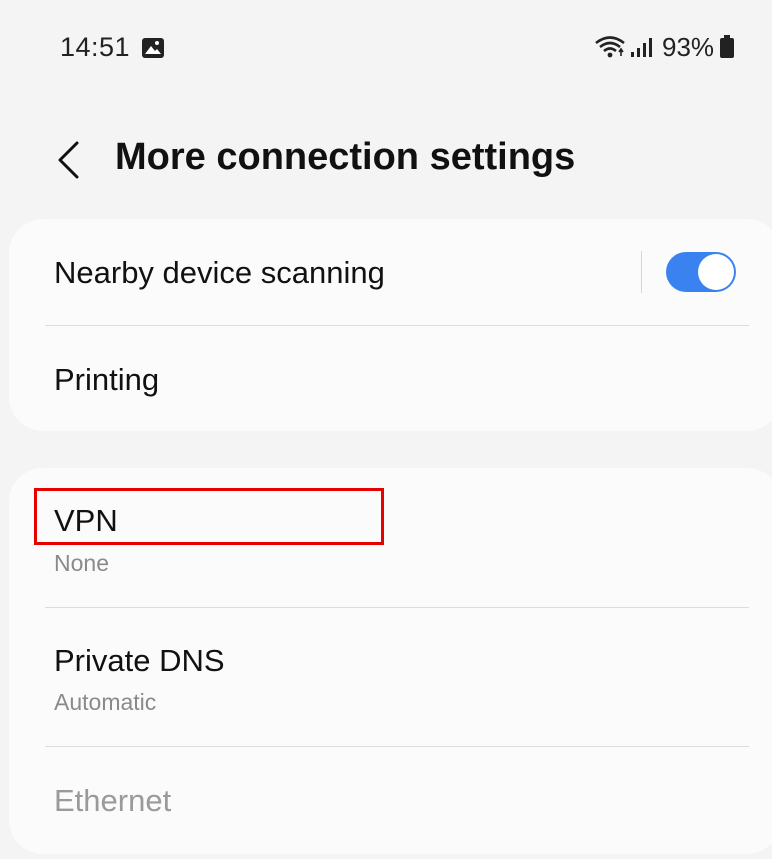 This screenshot has width=772, height=859. I want to click on gallery-icon, so click(153, 48).